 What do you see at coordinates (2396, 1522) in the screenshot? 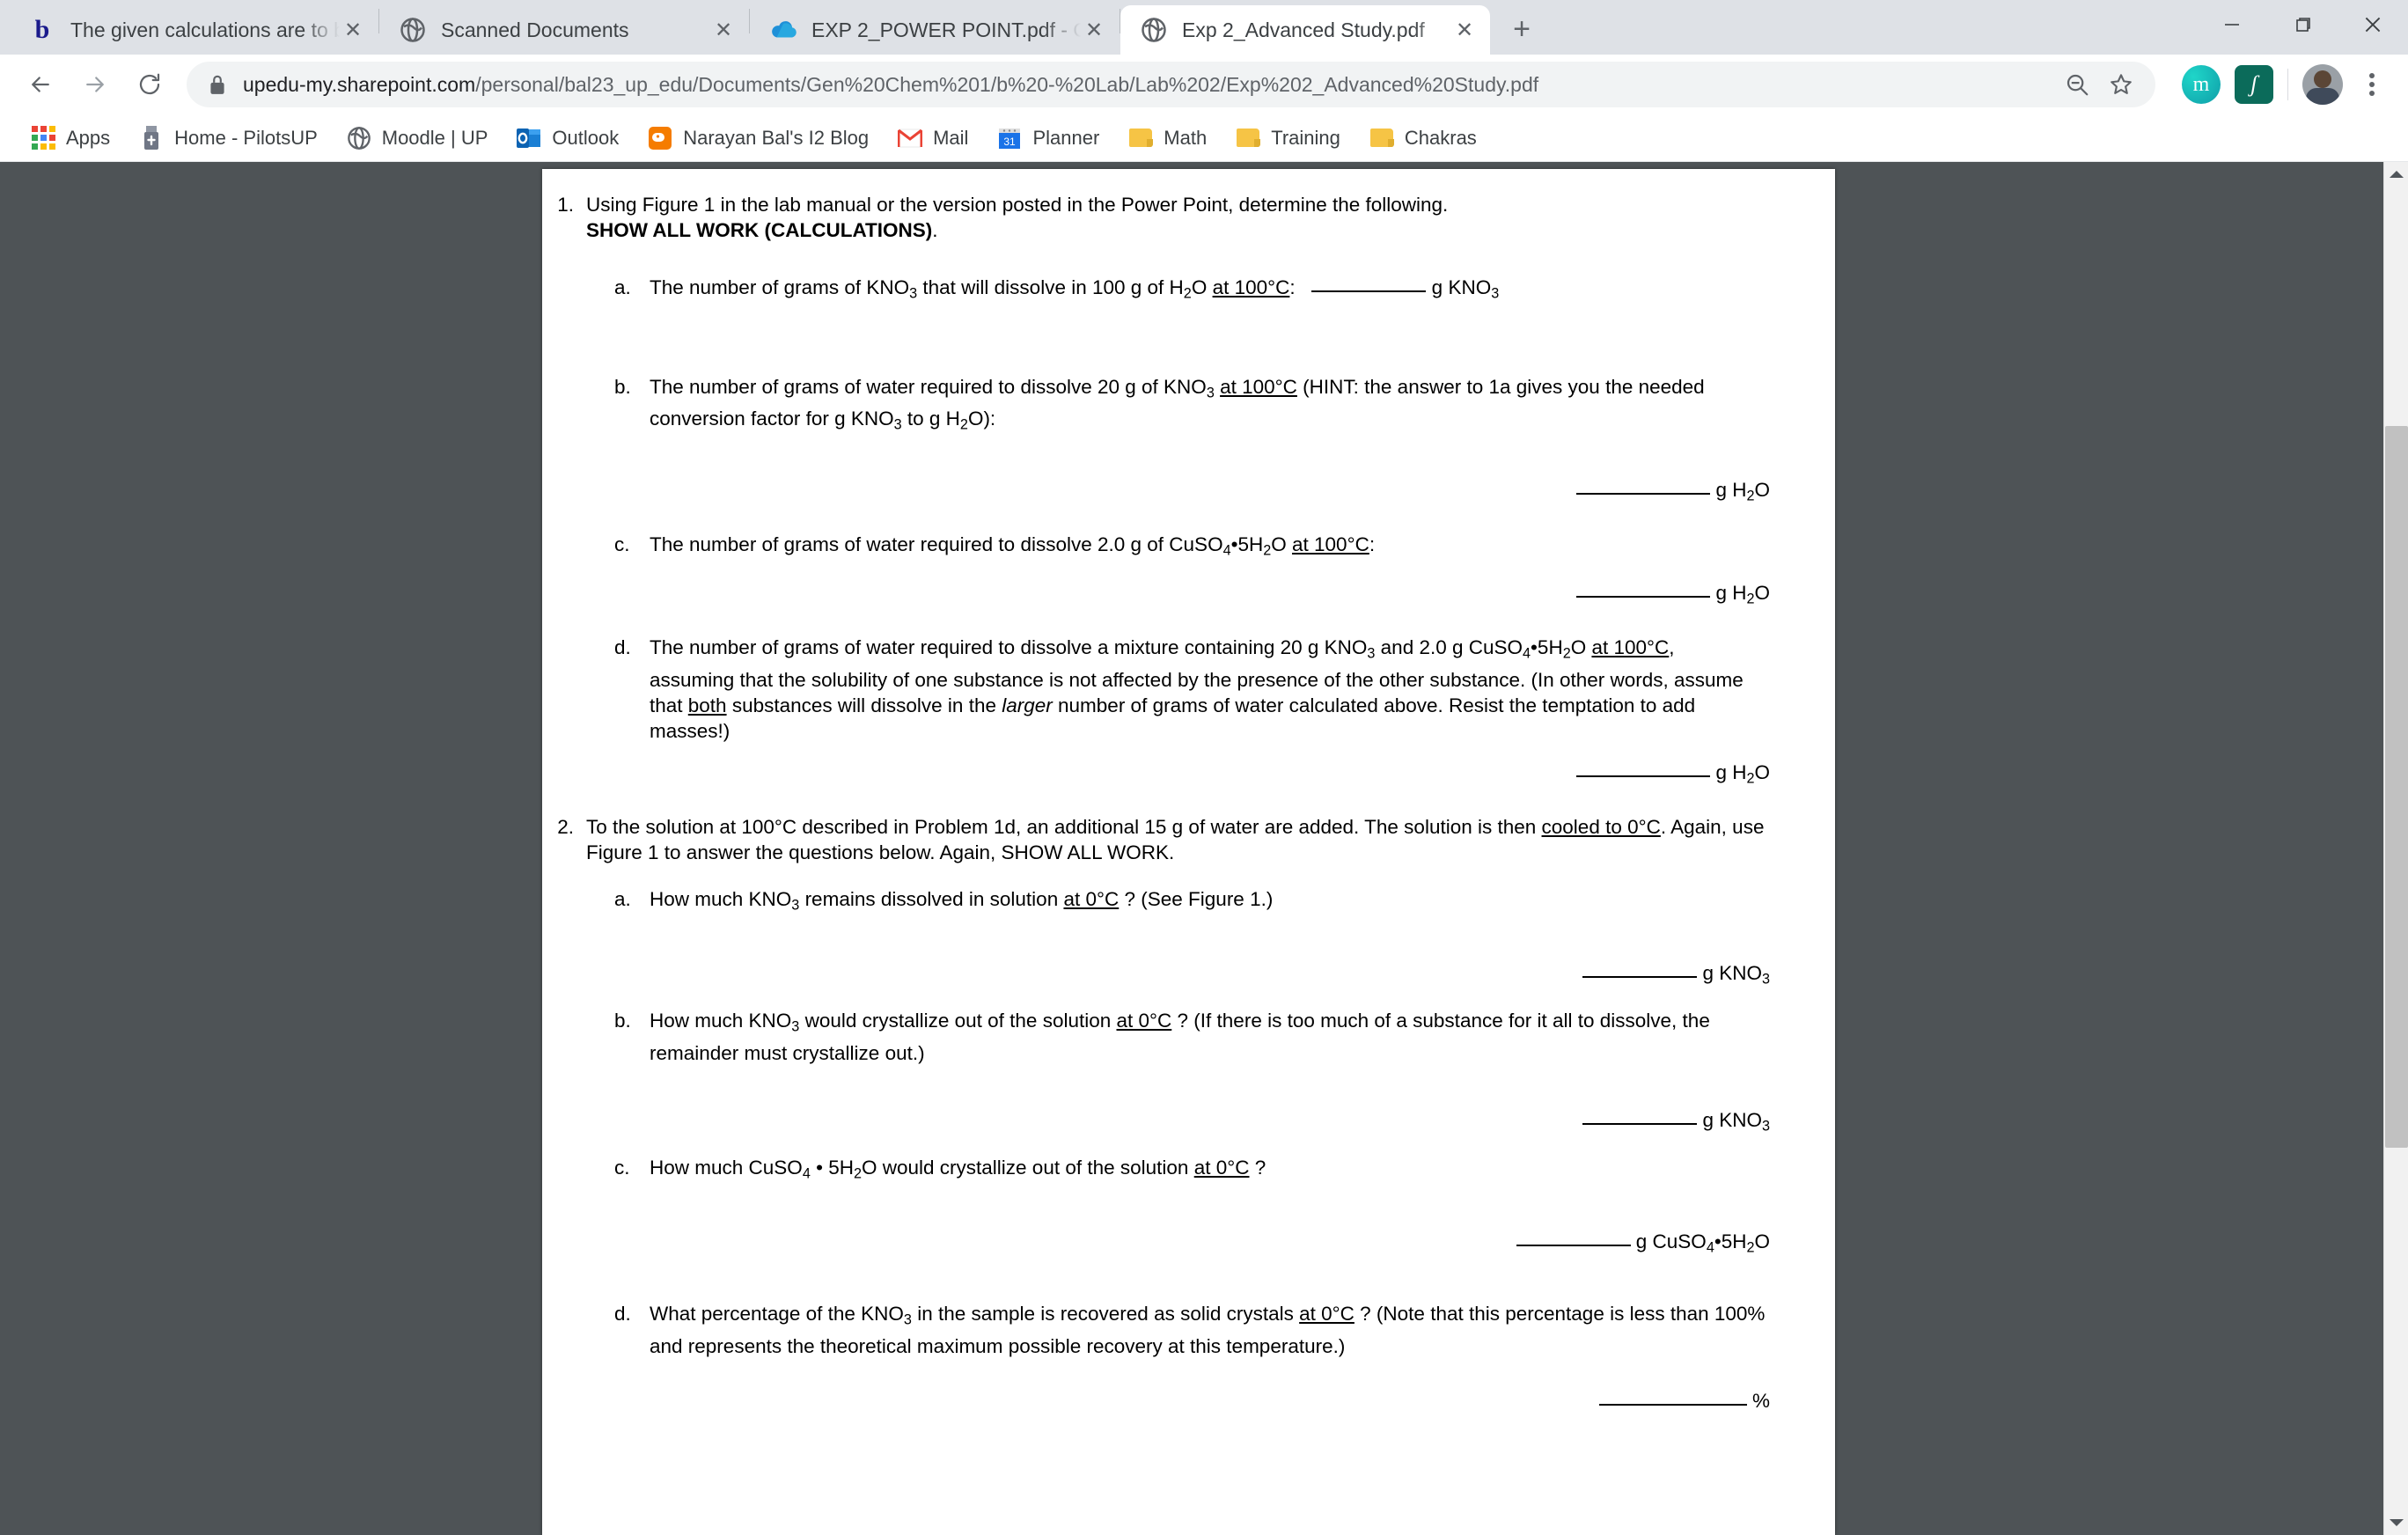
I see `scroll-down-arrow` at bounding box center [2396, 1522].